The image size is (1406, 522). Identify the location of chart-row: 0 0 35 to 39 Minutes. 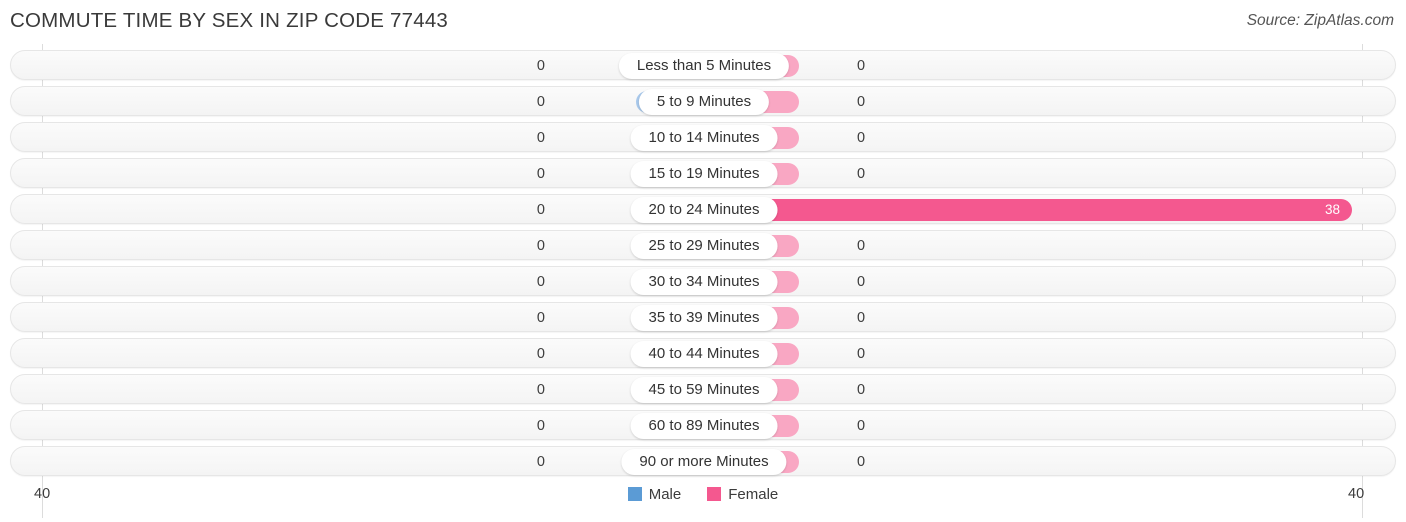
(703, 317).